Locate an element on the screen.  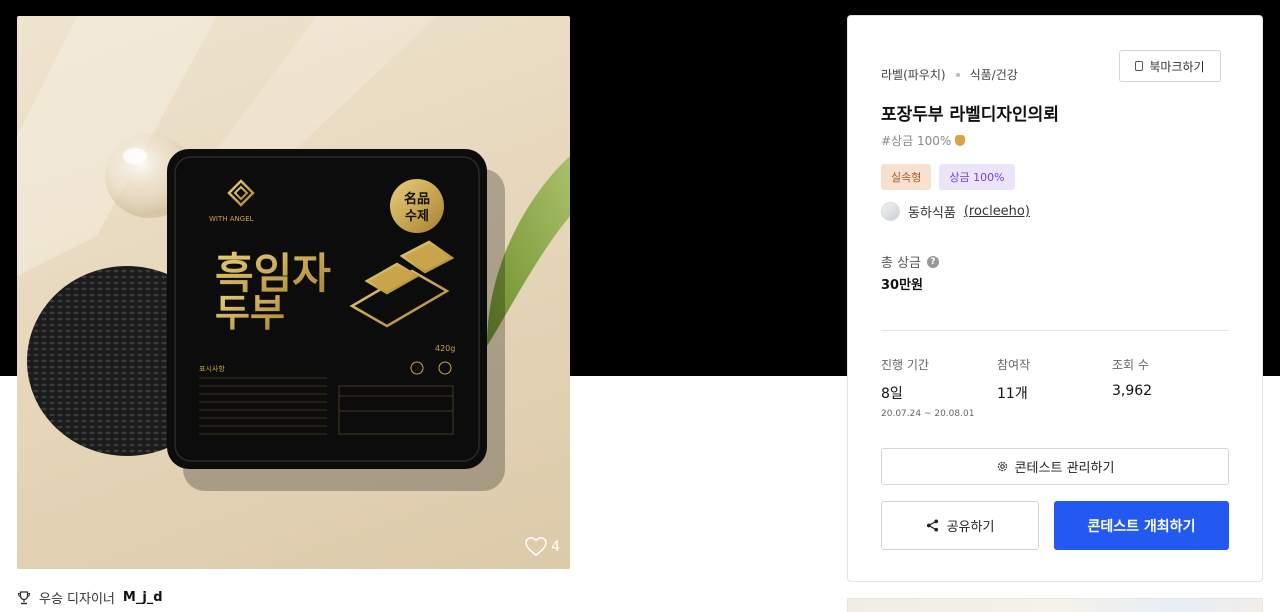
stat-views: 조회 수 3,962 is located at coordinates (1132, 377).